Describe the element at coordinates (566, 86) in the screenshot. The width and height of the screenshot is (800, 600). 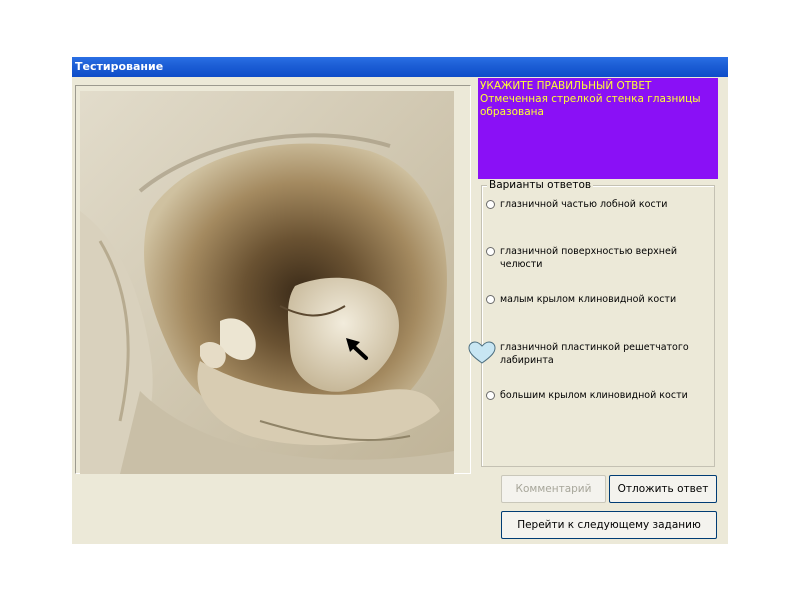
I see `question-heading: УКАЖИТЕ ПРАВИЛЬНЫЙ ОТВЕТ` at that location.